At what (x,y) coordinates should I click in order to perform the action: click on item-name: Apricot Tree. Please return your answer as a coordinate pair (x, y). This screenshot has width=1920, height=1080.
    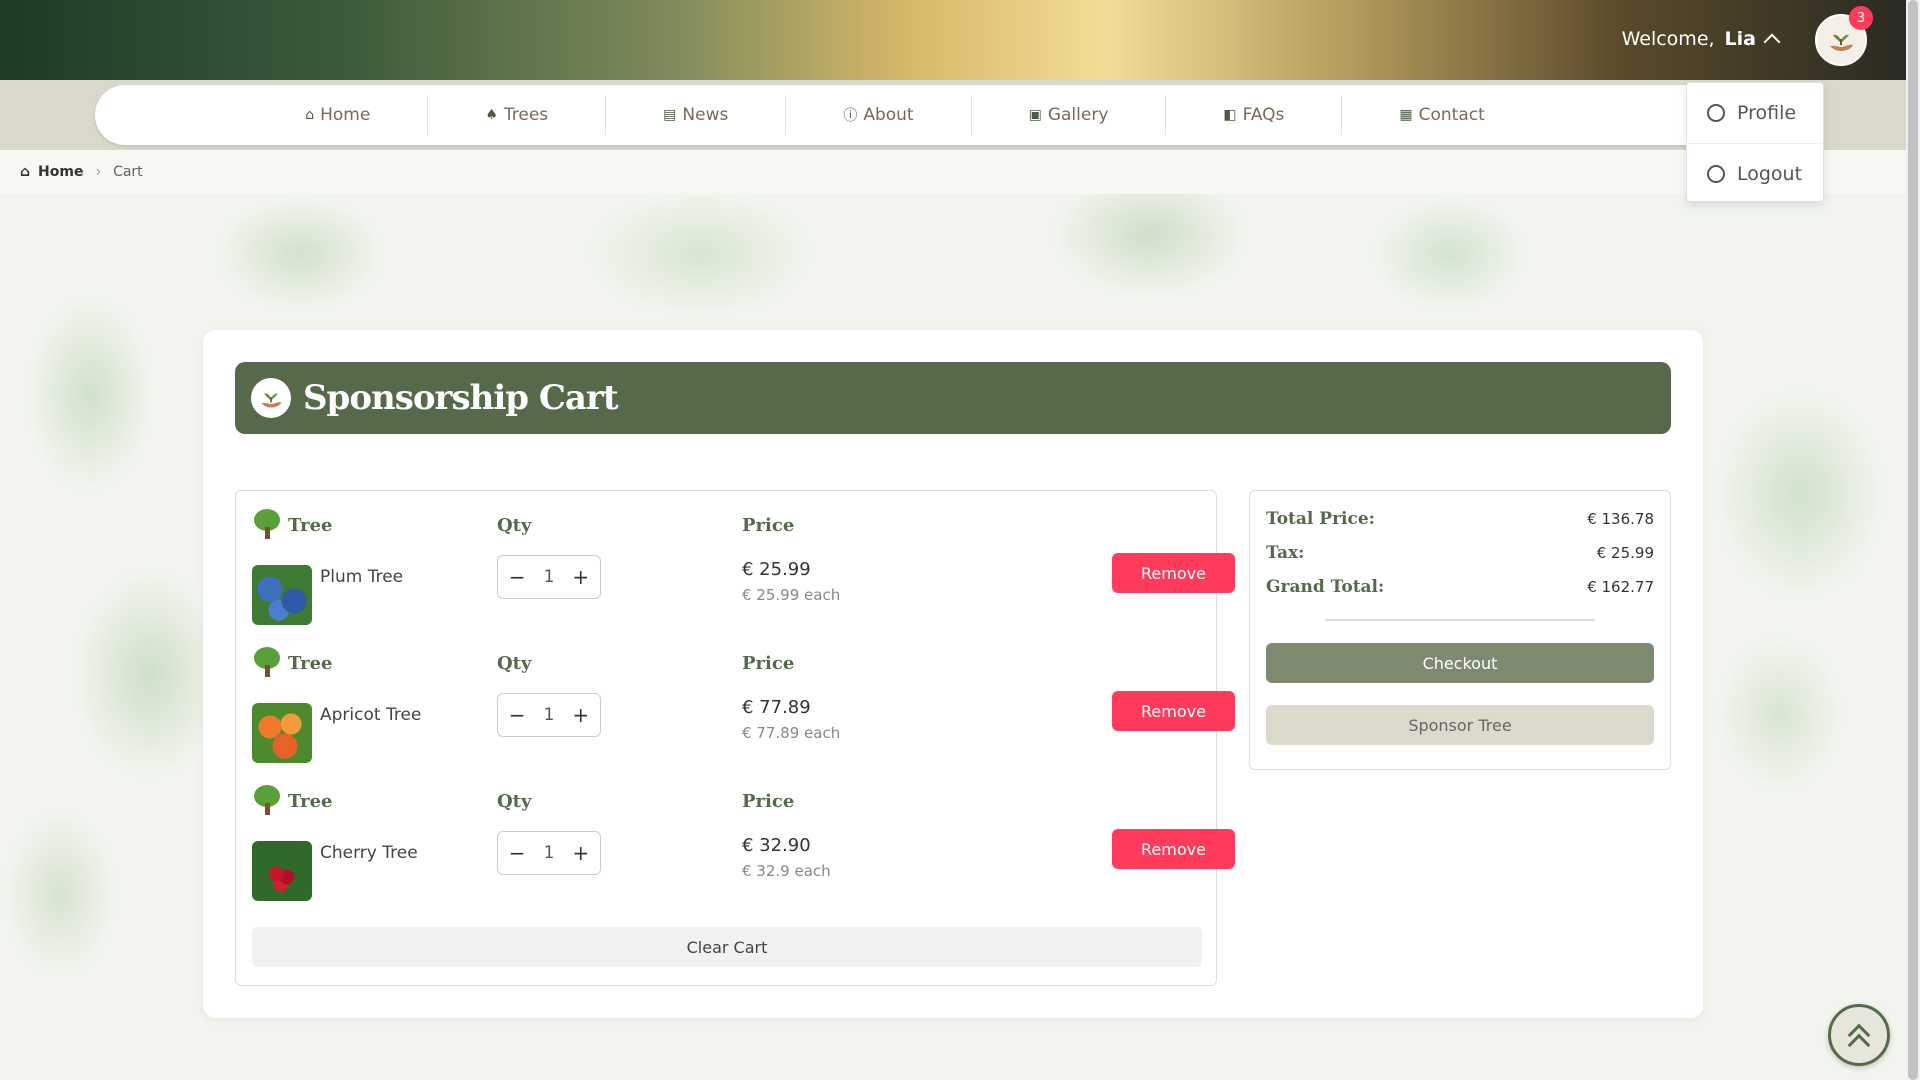
    Looking at the image, I should click on (371, 715).